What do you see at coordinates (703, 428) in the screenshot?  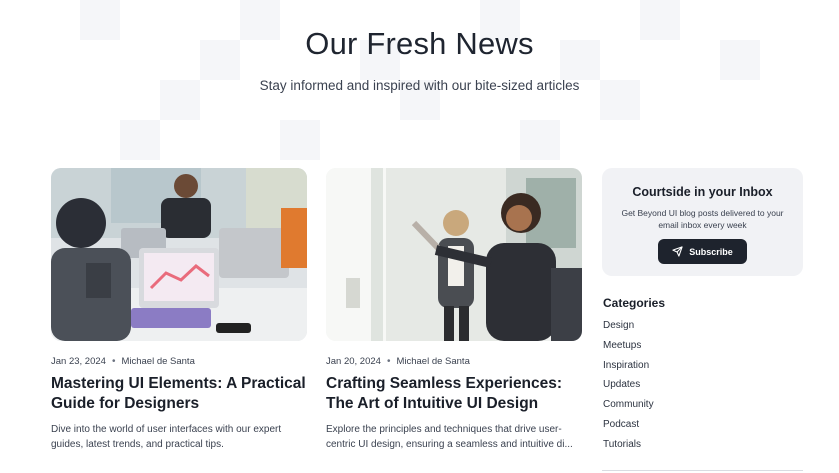 I see `category-item-podcast: Podcast` at bounding box center [703, 428].